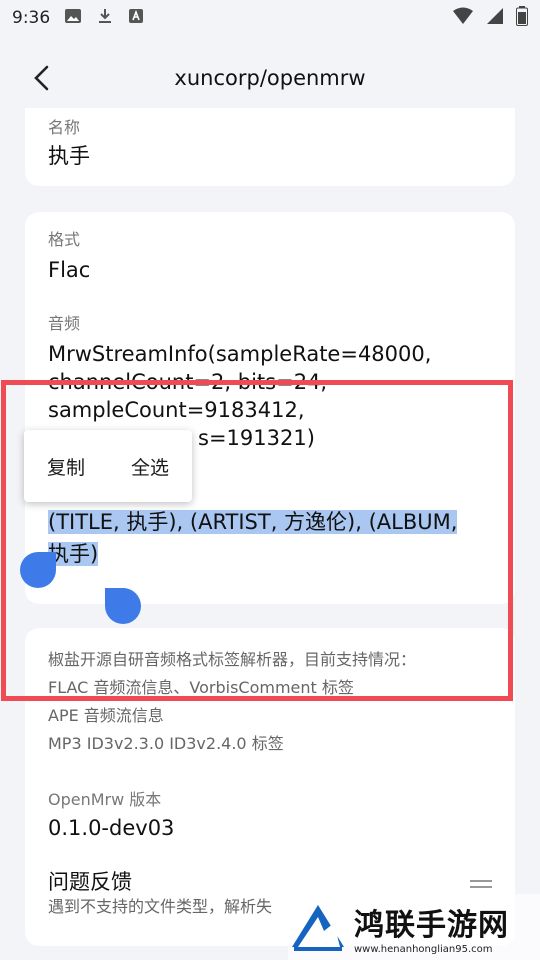 The height and width of the screenshot is (960, 540). Describe the element at coordinates (38, 570) in the screenshot. I see `selection-start-handle` at that location.